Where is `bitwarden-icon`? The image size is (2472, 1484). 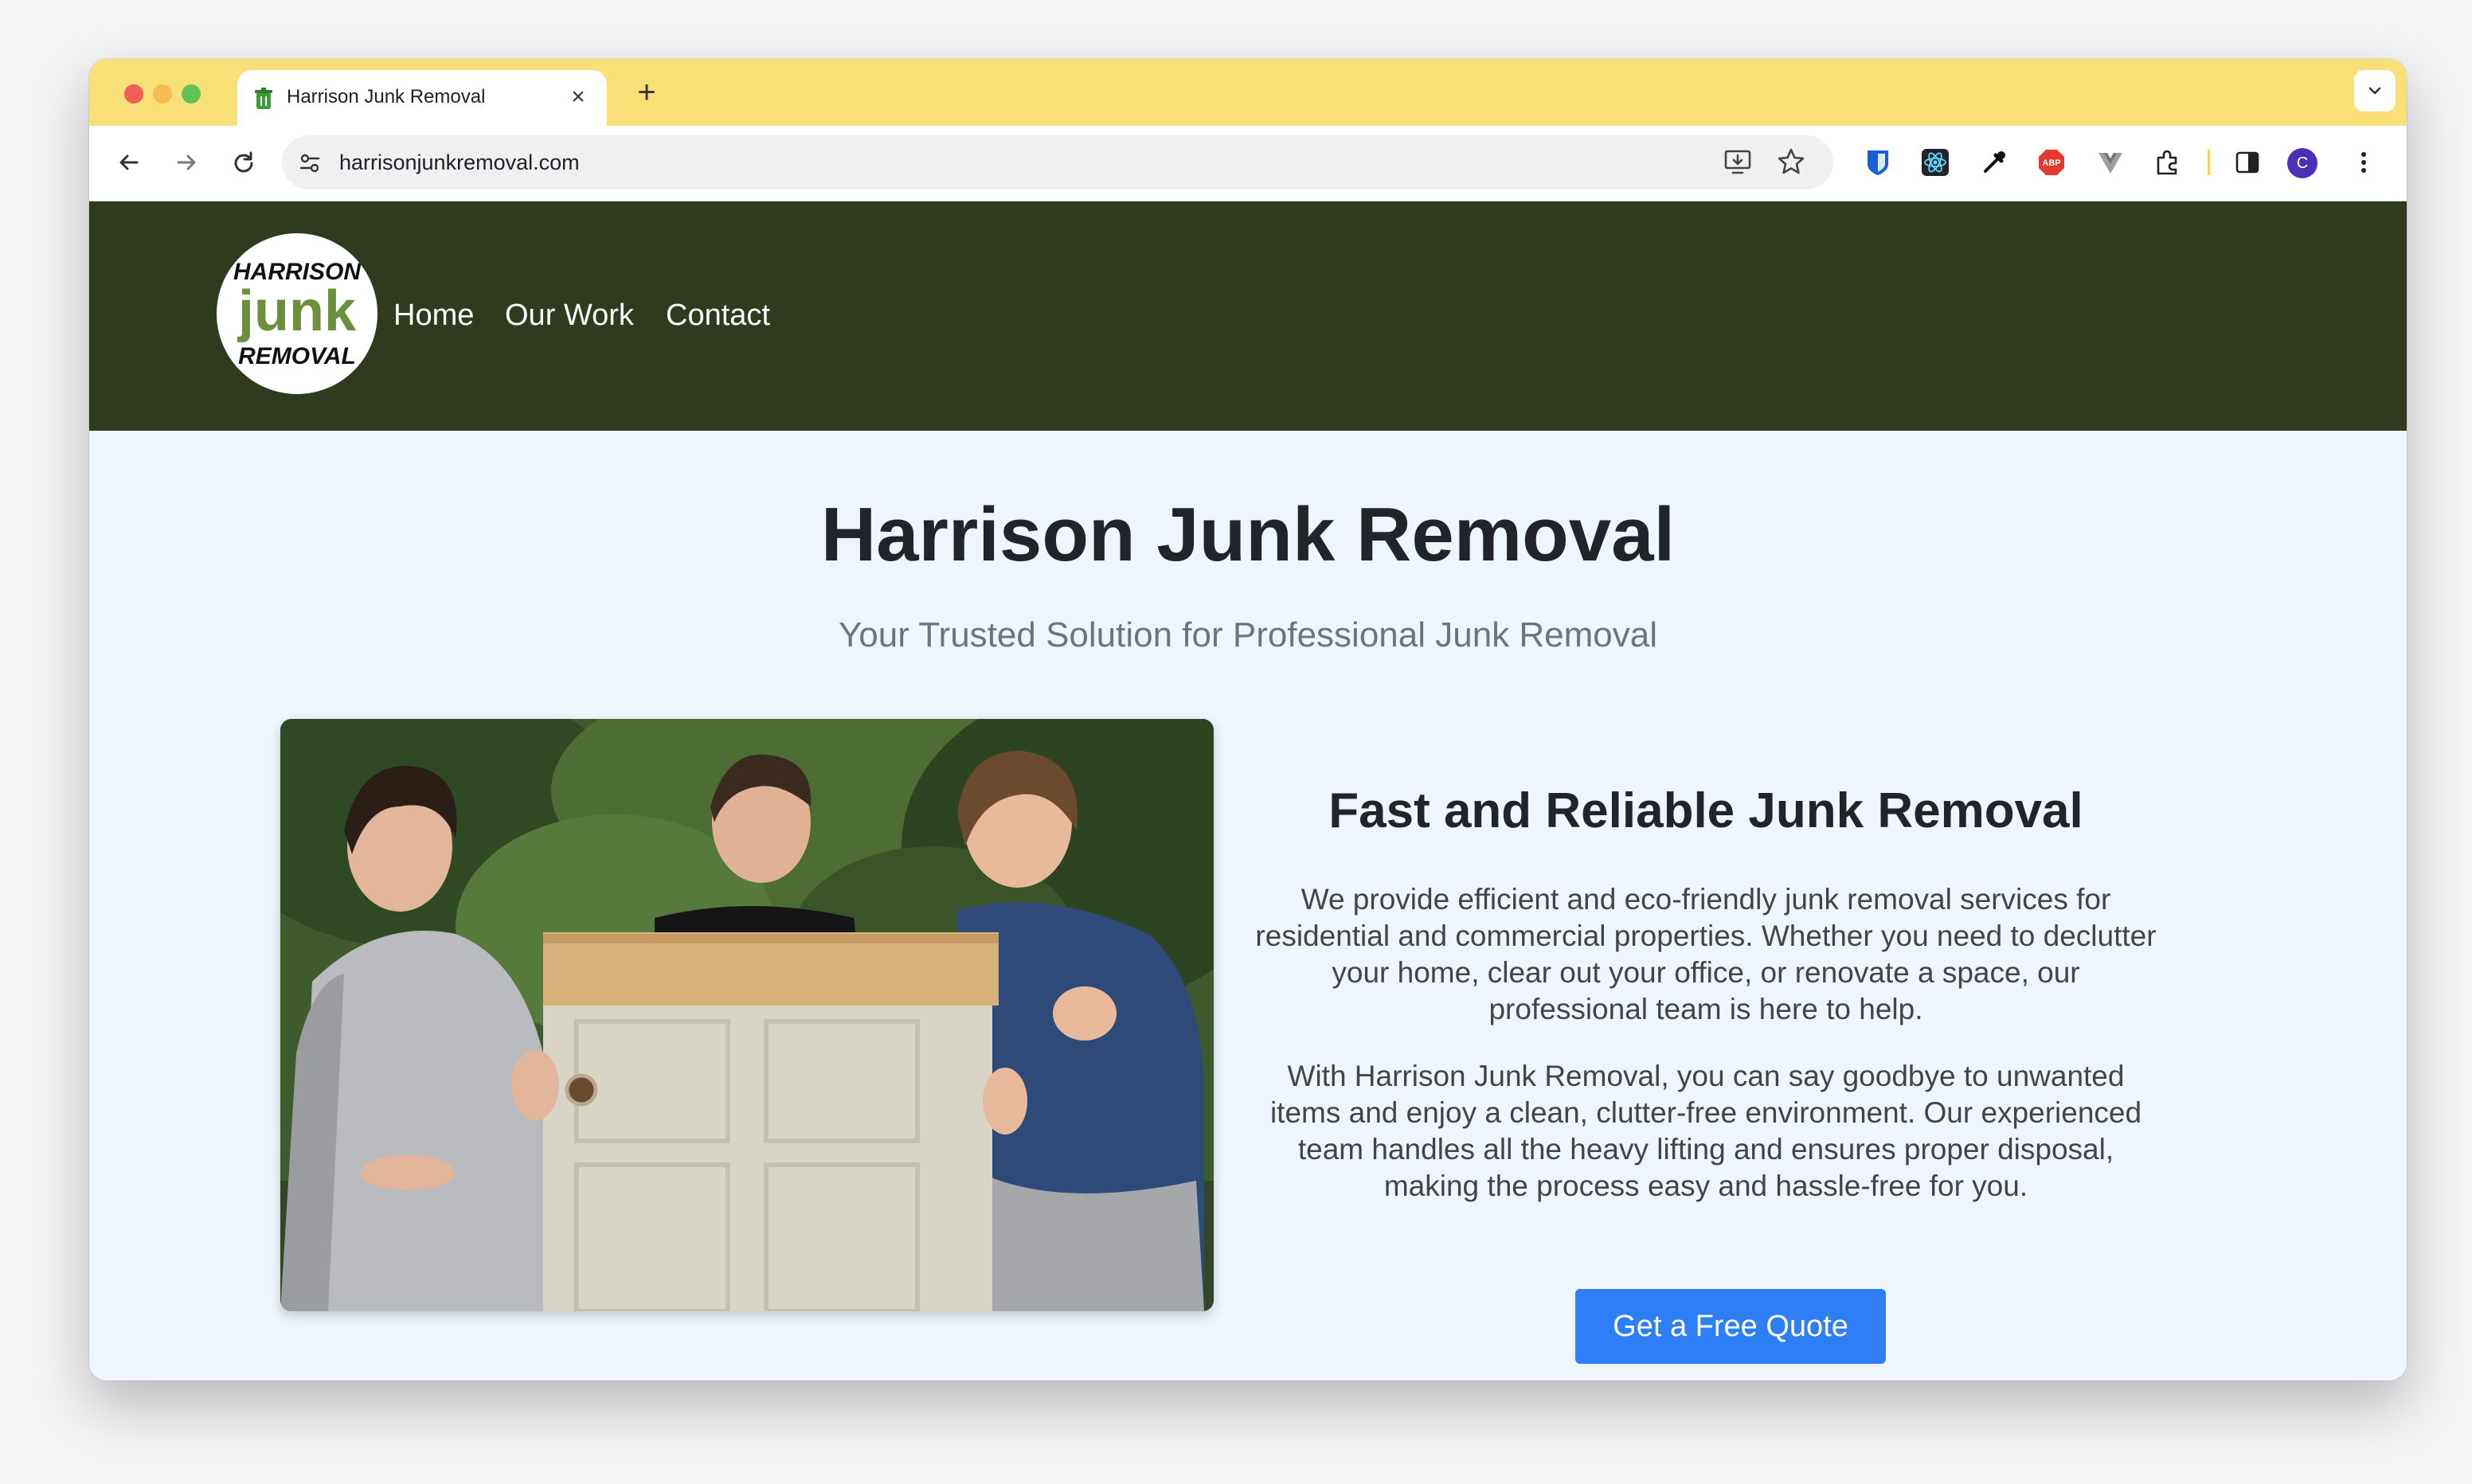 bitwarden-icon is located at coordinates (1877, 162).